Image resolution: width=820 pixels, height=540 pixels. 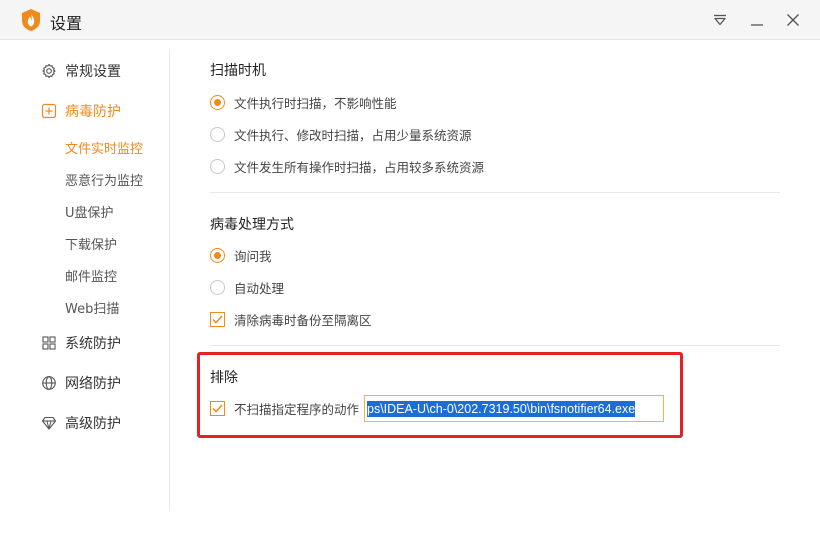 I want to click on section-title-virus-handling: 病毒处理方式, so click(x=252, y=225).